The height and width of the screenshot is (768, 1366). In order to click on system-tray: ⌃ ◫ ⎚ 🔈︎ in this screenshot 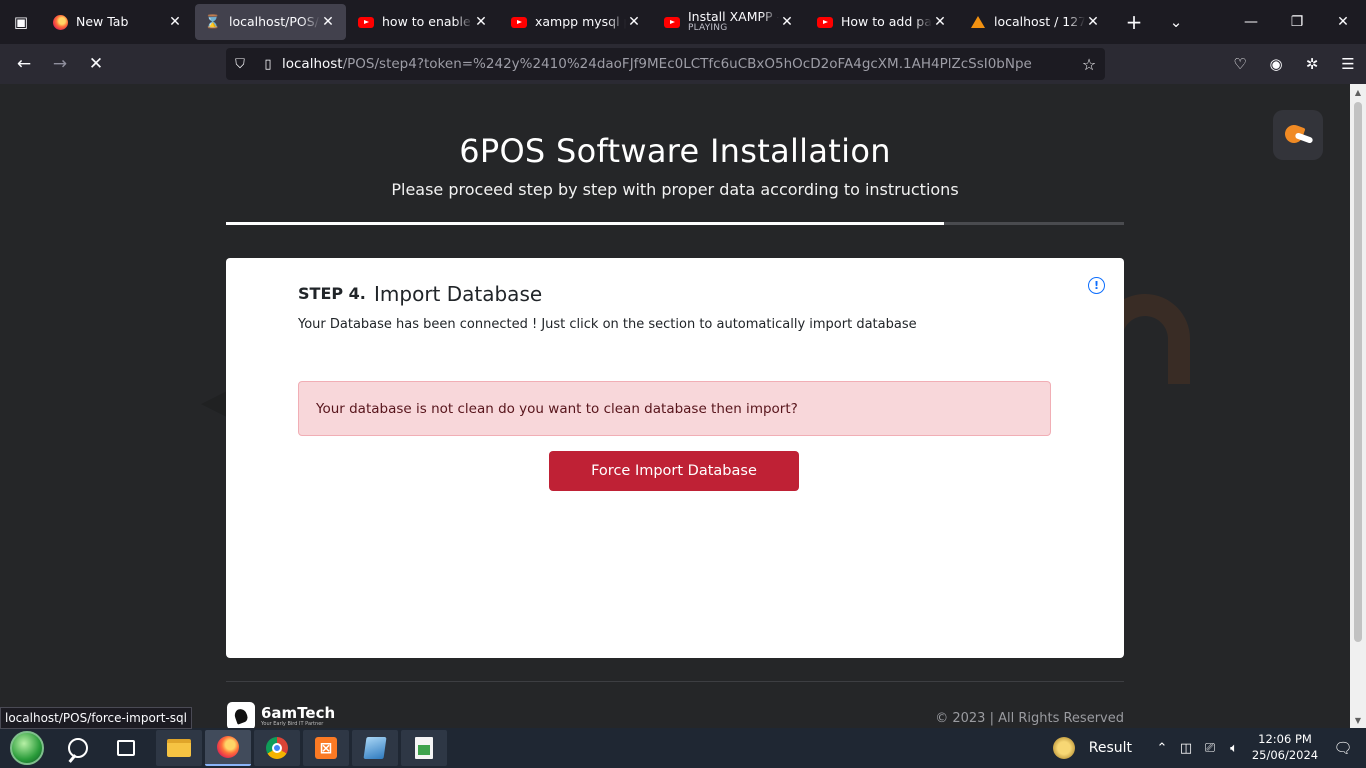, I will do `click(1198, 748)`.